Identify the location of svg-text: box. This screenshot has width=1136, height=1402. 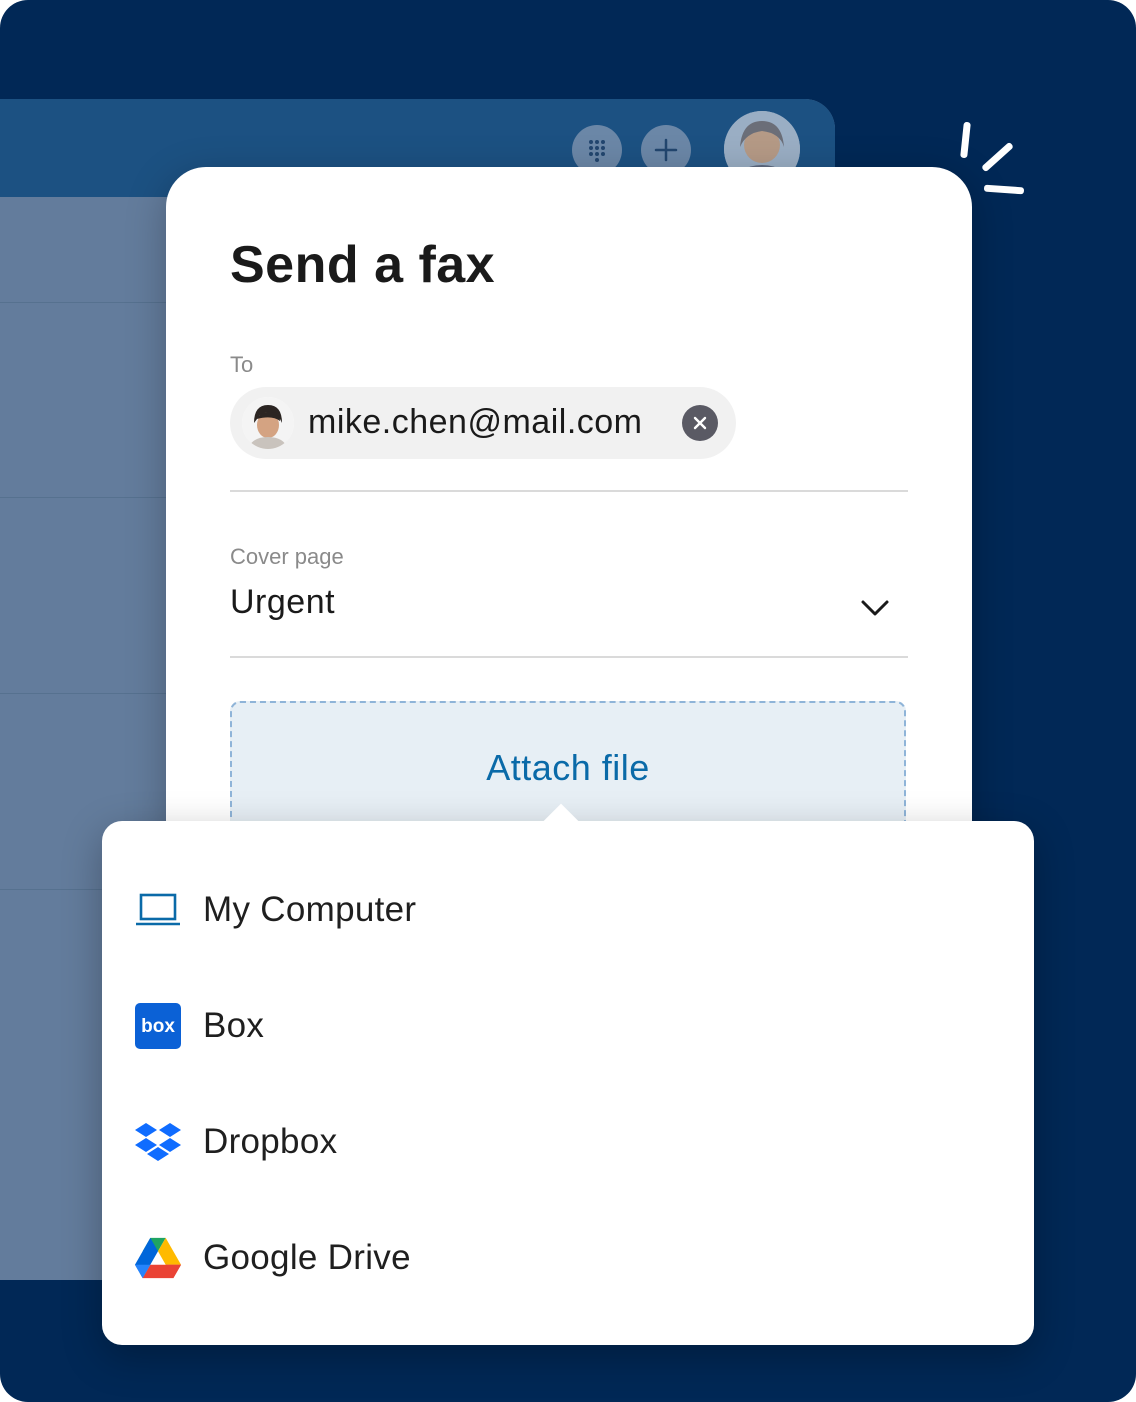
(158, 1026).